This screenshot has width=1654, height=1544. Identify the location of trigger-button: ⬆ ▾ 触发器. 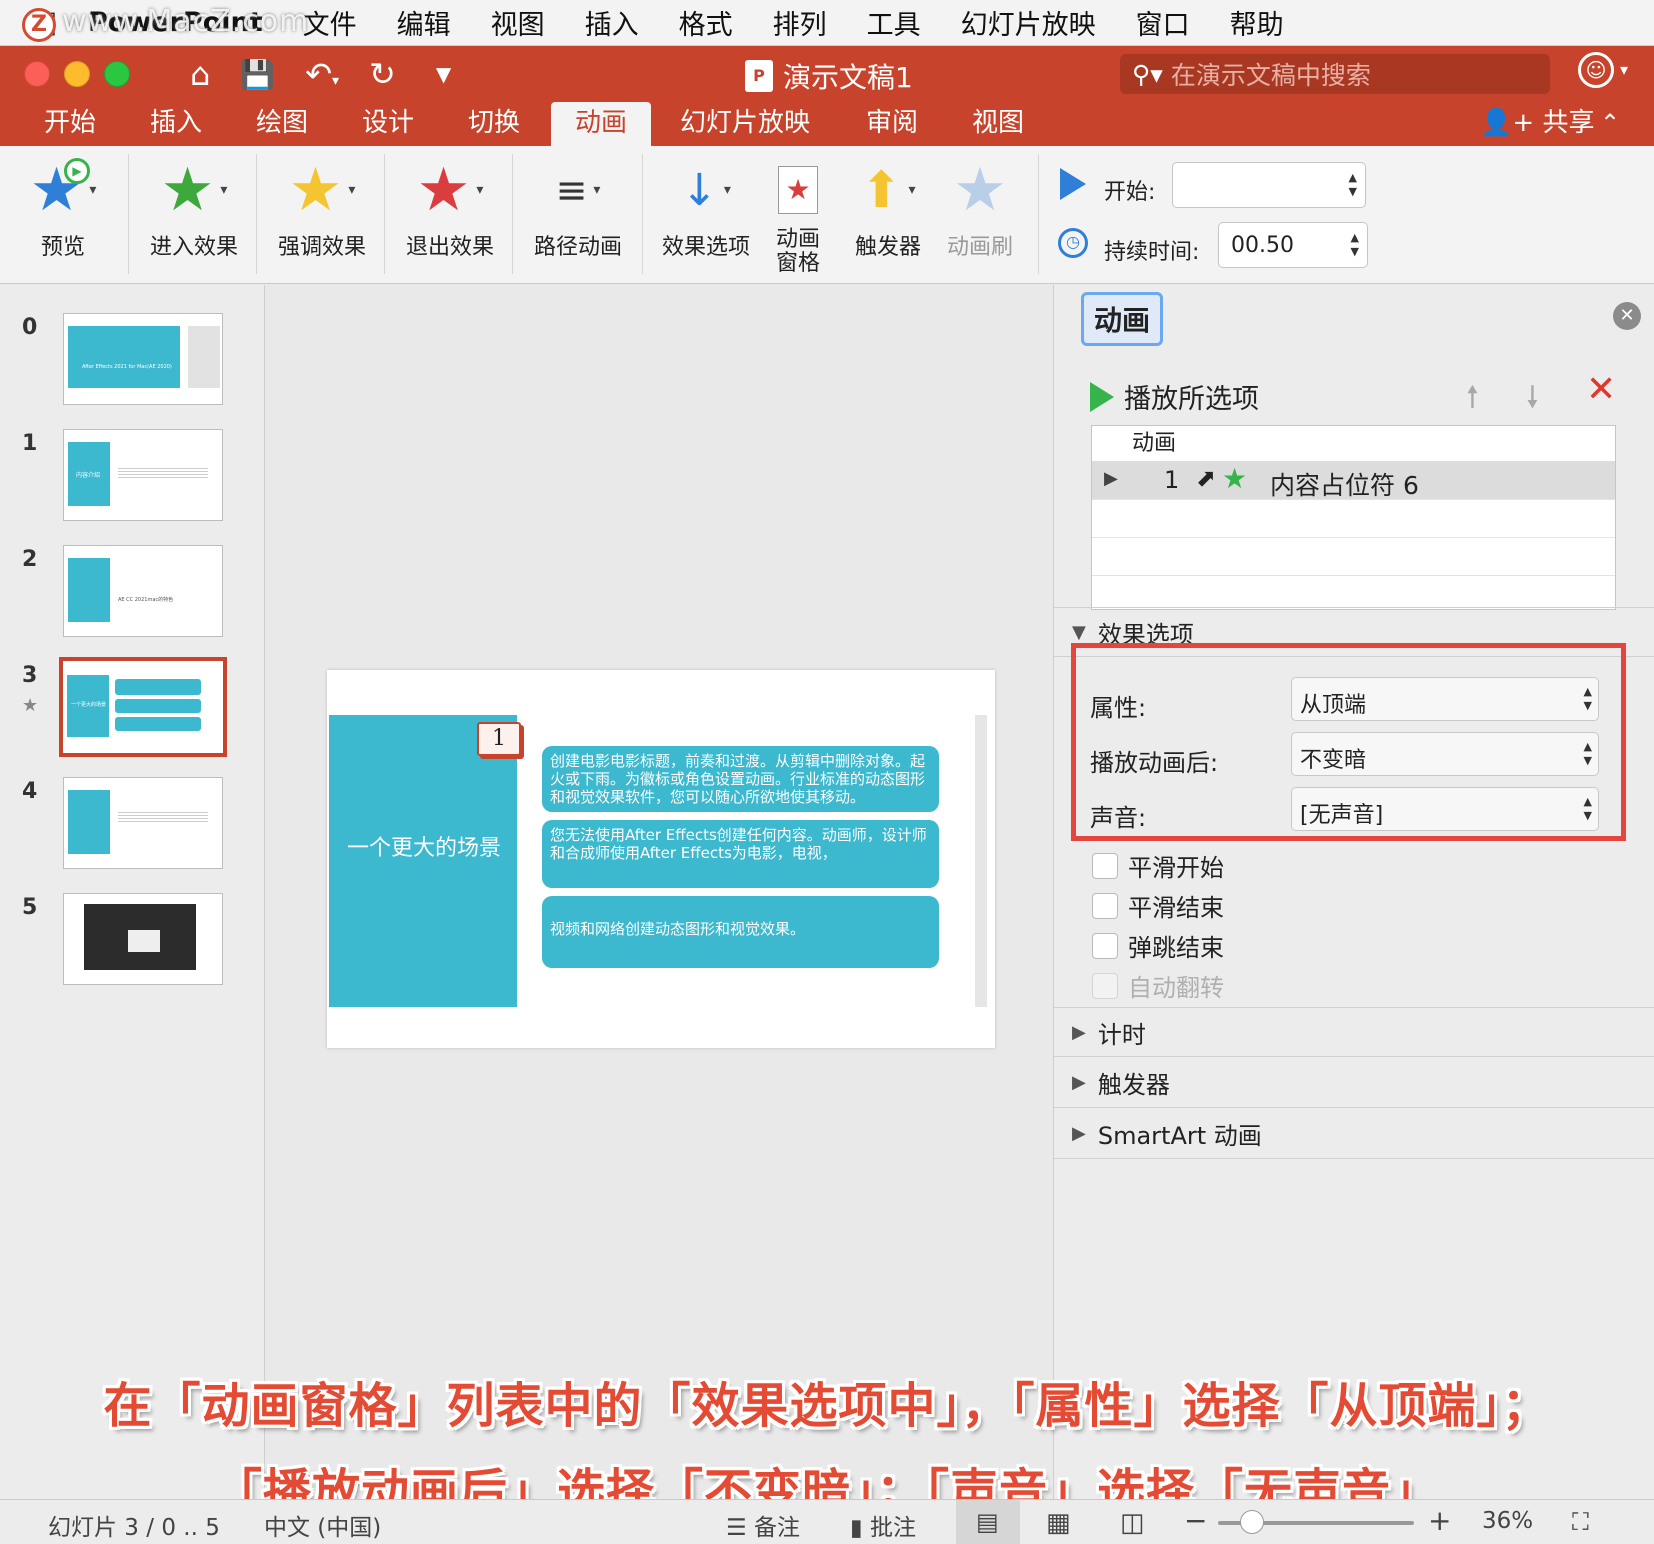
(888, 209).